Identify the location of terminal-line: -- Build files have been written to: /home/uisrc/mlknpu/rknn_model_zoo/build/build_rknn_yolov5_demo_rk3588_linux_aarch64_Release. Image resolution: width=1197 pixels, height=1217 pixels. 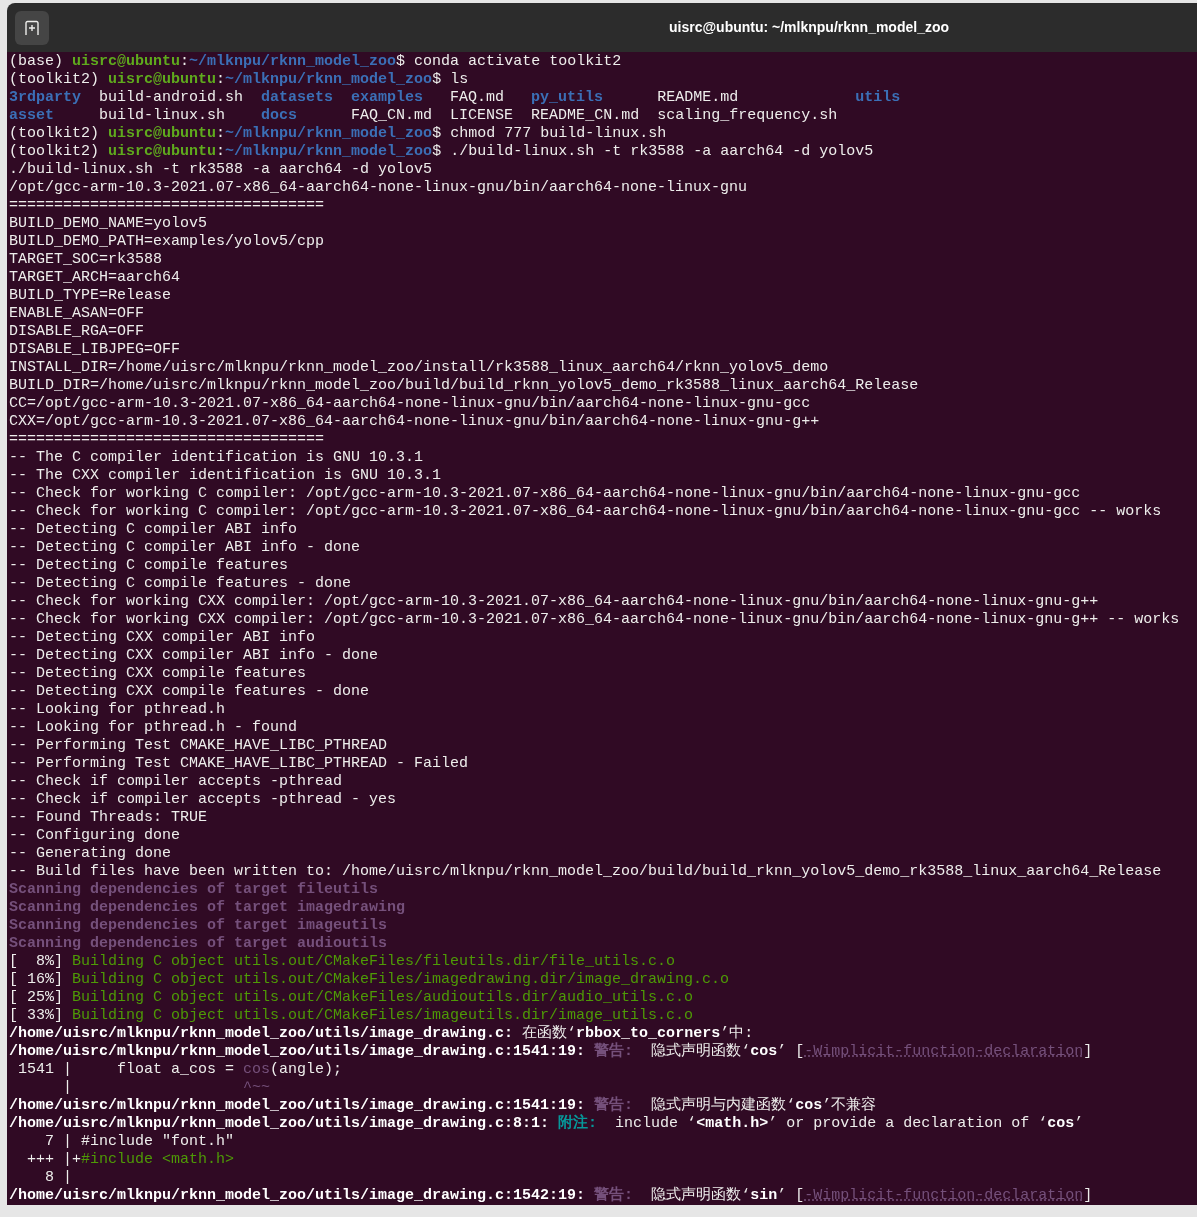
(585, 872).